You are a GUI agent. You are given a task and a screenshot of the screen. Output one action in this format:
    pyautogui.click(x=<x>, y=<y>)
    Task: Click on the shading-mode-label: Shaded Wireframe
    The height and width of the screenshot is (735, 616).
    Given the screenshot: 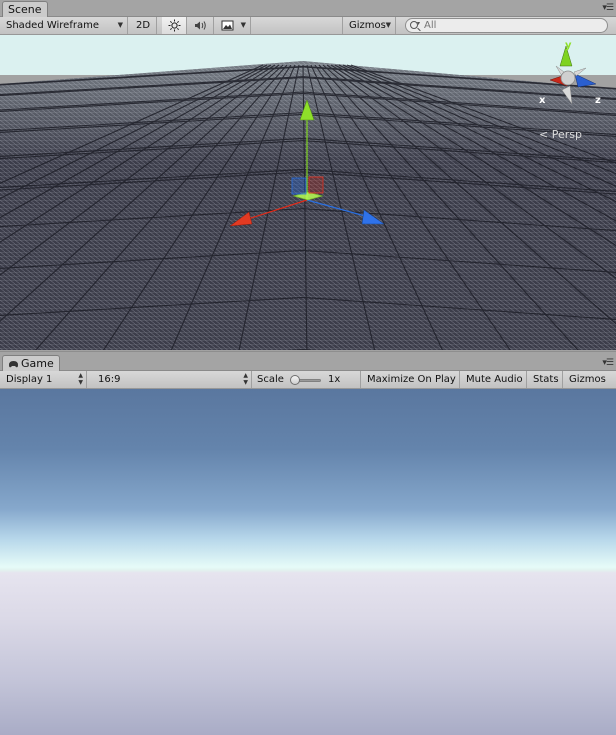 What is the action you would take?
    pyautogui.click(x=52, y=25)
    